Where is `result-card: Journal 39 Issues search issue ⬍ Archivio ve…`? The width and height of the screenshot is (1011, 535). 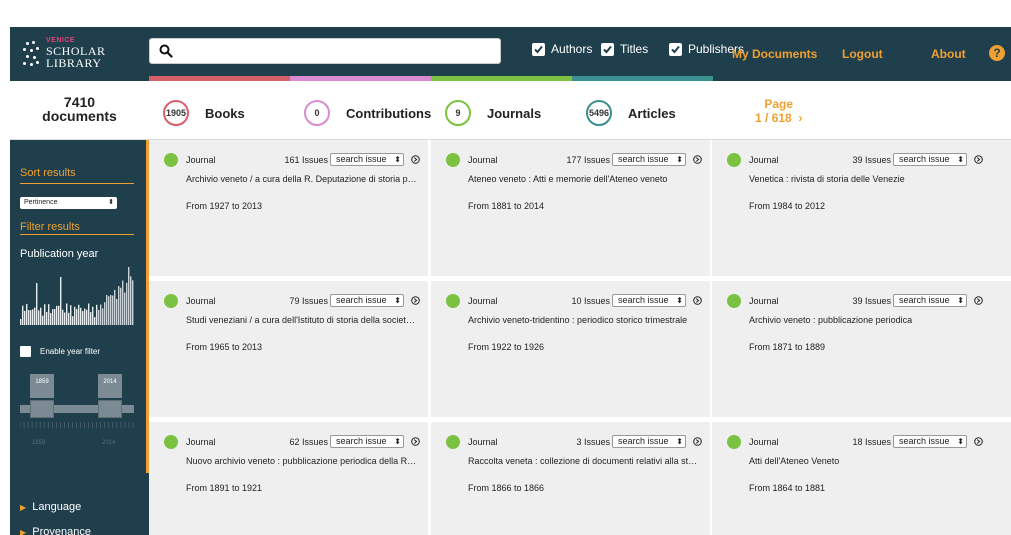
result-card: Journal 39 Issues search issue ⬍ Archivio ve… is located at coordinates (861, 349).